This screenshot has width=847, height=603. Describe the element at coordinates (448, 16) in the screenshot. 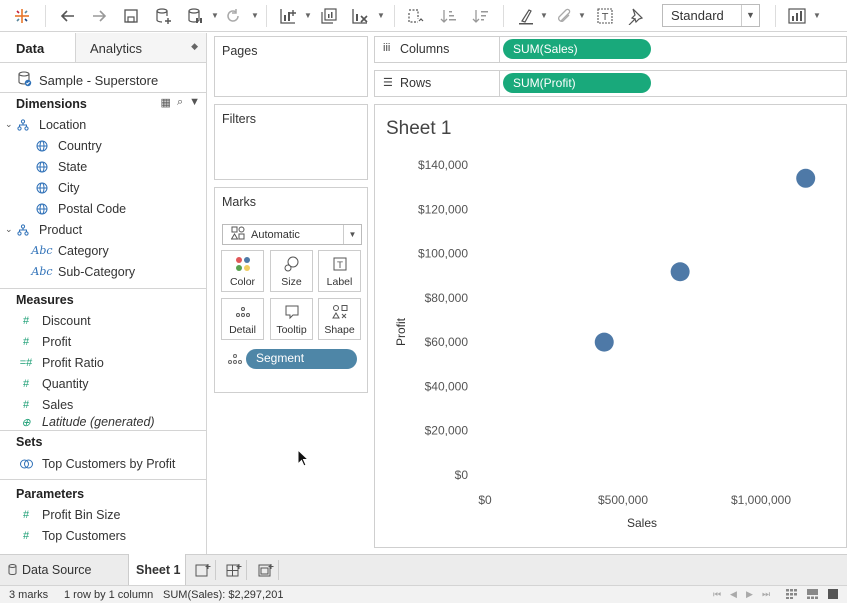

I see `sort-ascending-icon` at that location.